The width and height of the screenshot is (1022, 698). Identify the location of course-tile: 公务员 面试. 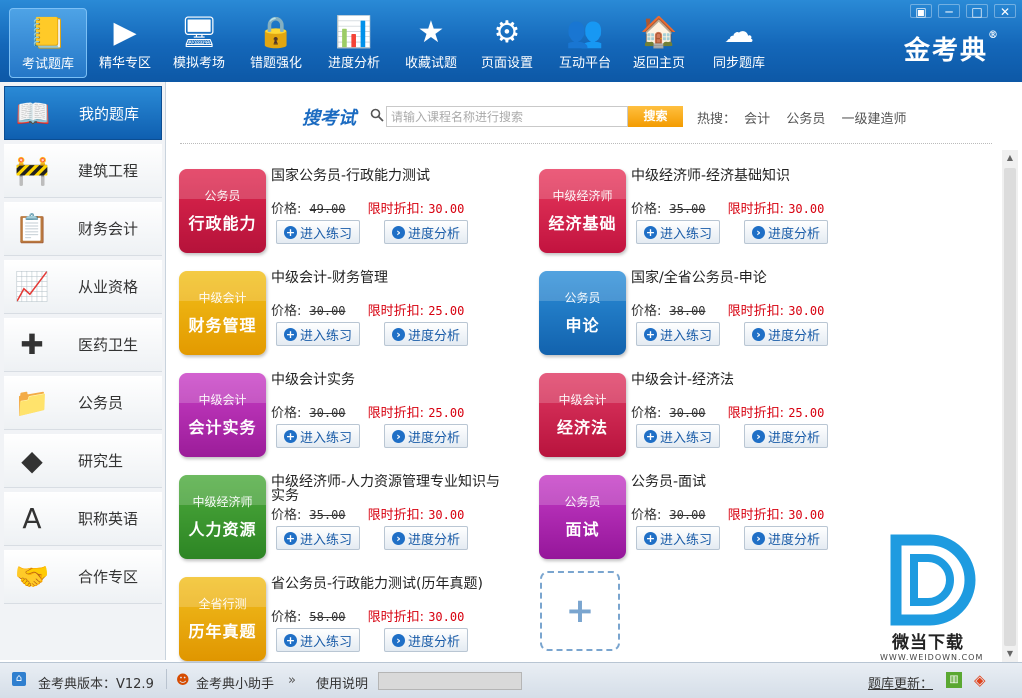
(582, 517).